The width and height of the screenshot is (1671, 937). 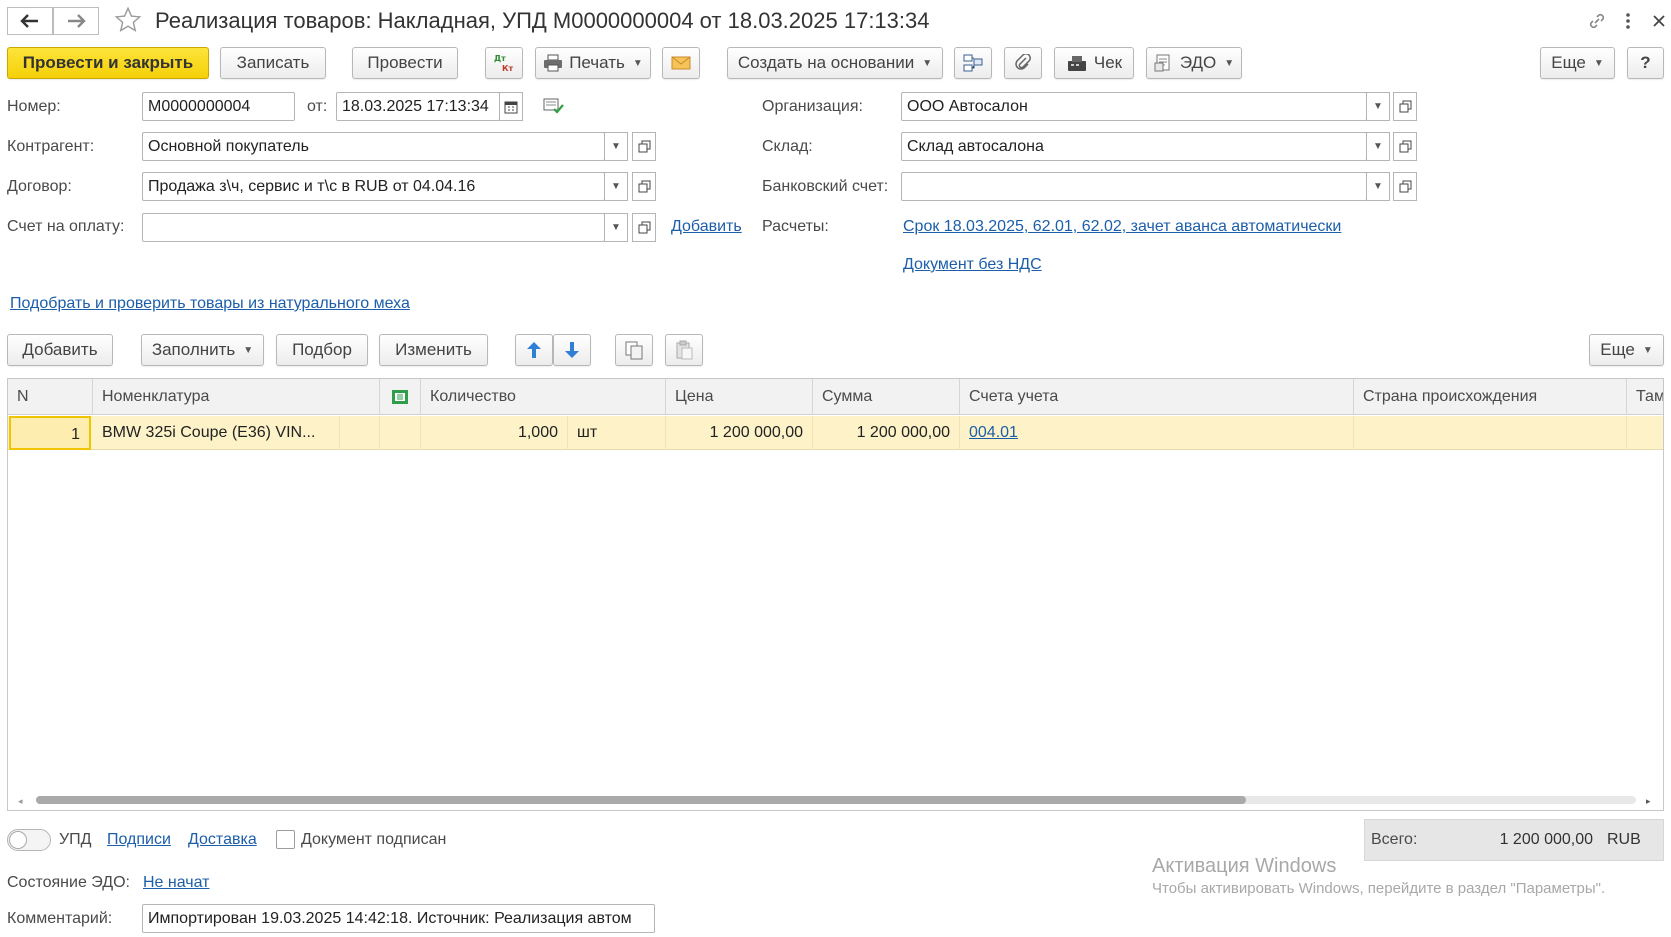 What do you see at coordinates (641, 800) in the screenshot?
I see `horizontal-scrollbar-thumb` at bounding box center [641, 800].